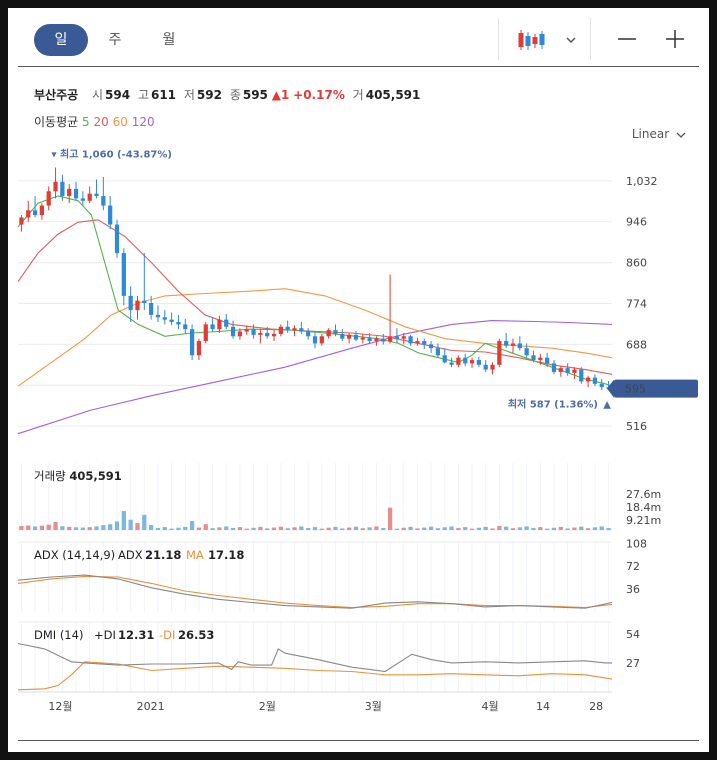  Describe the element at coordinates (373, 706) in the screenshot. I see `x-tick-label: 3월` at that location.